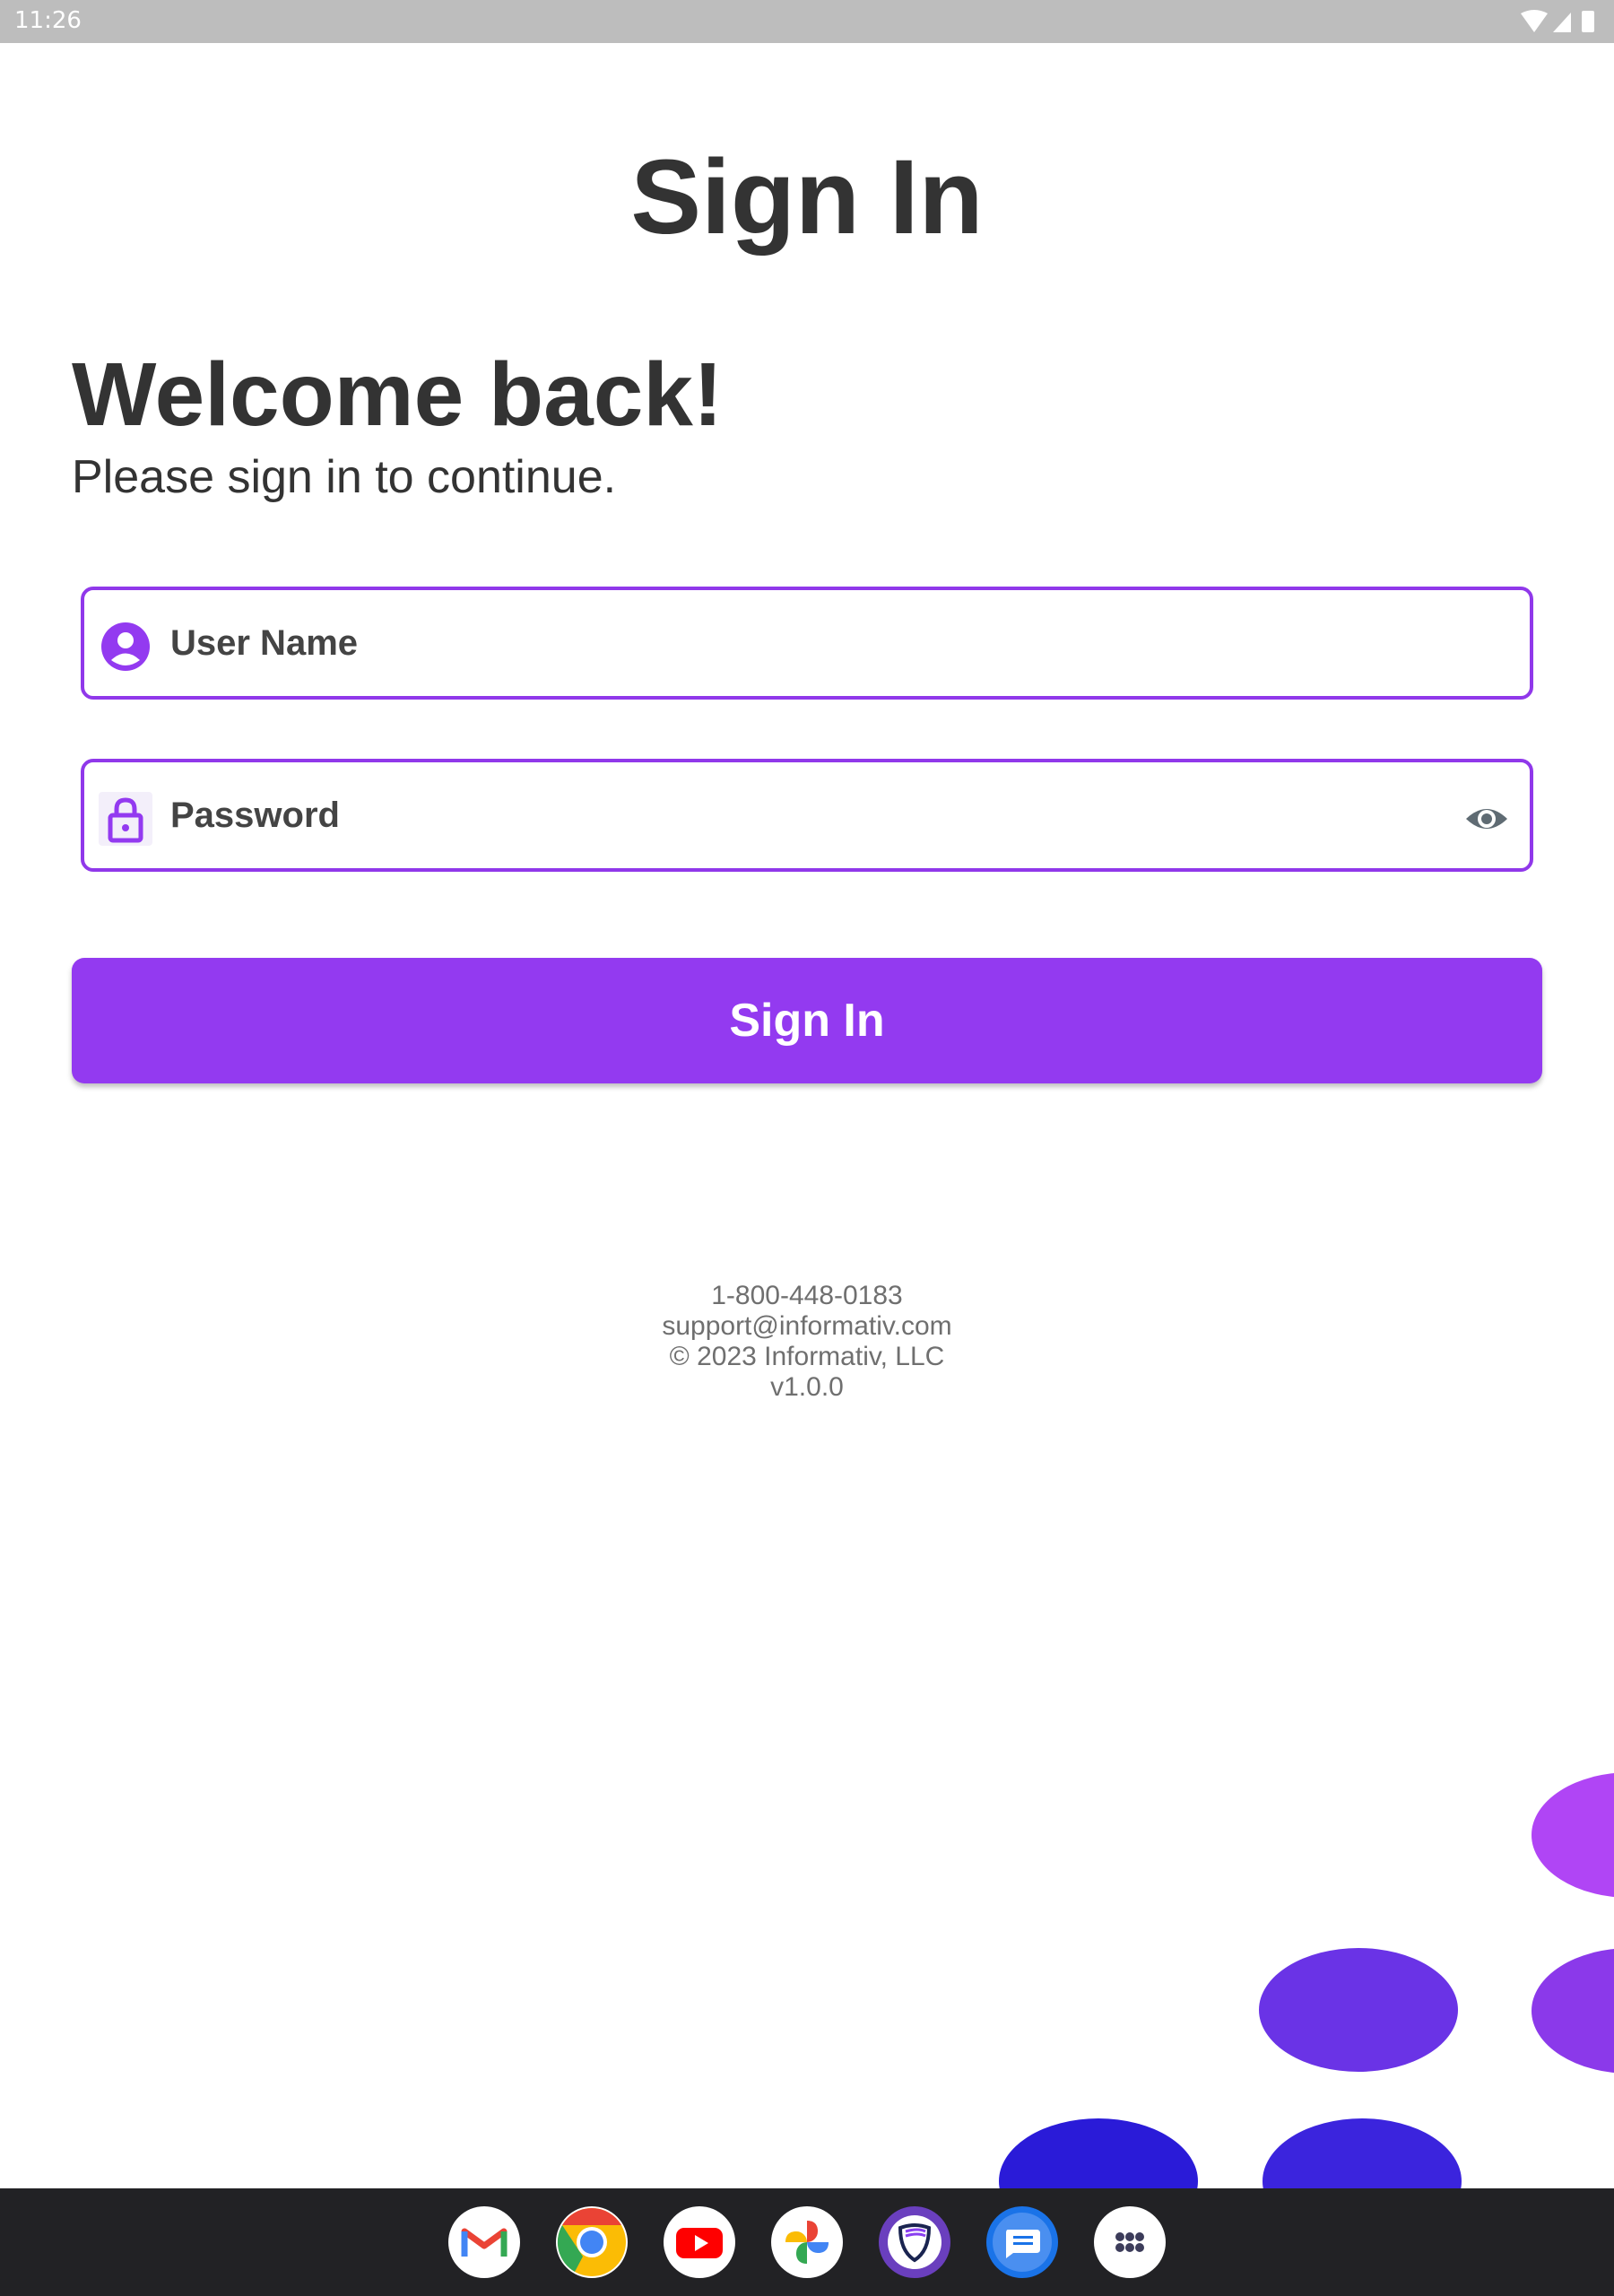 The image size is (1614, 2296). What do you see at coordinates (1130, 2242) in the screenshot?
I see `app-drawer-icon` at bounding box center [1130, 2242].